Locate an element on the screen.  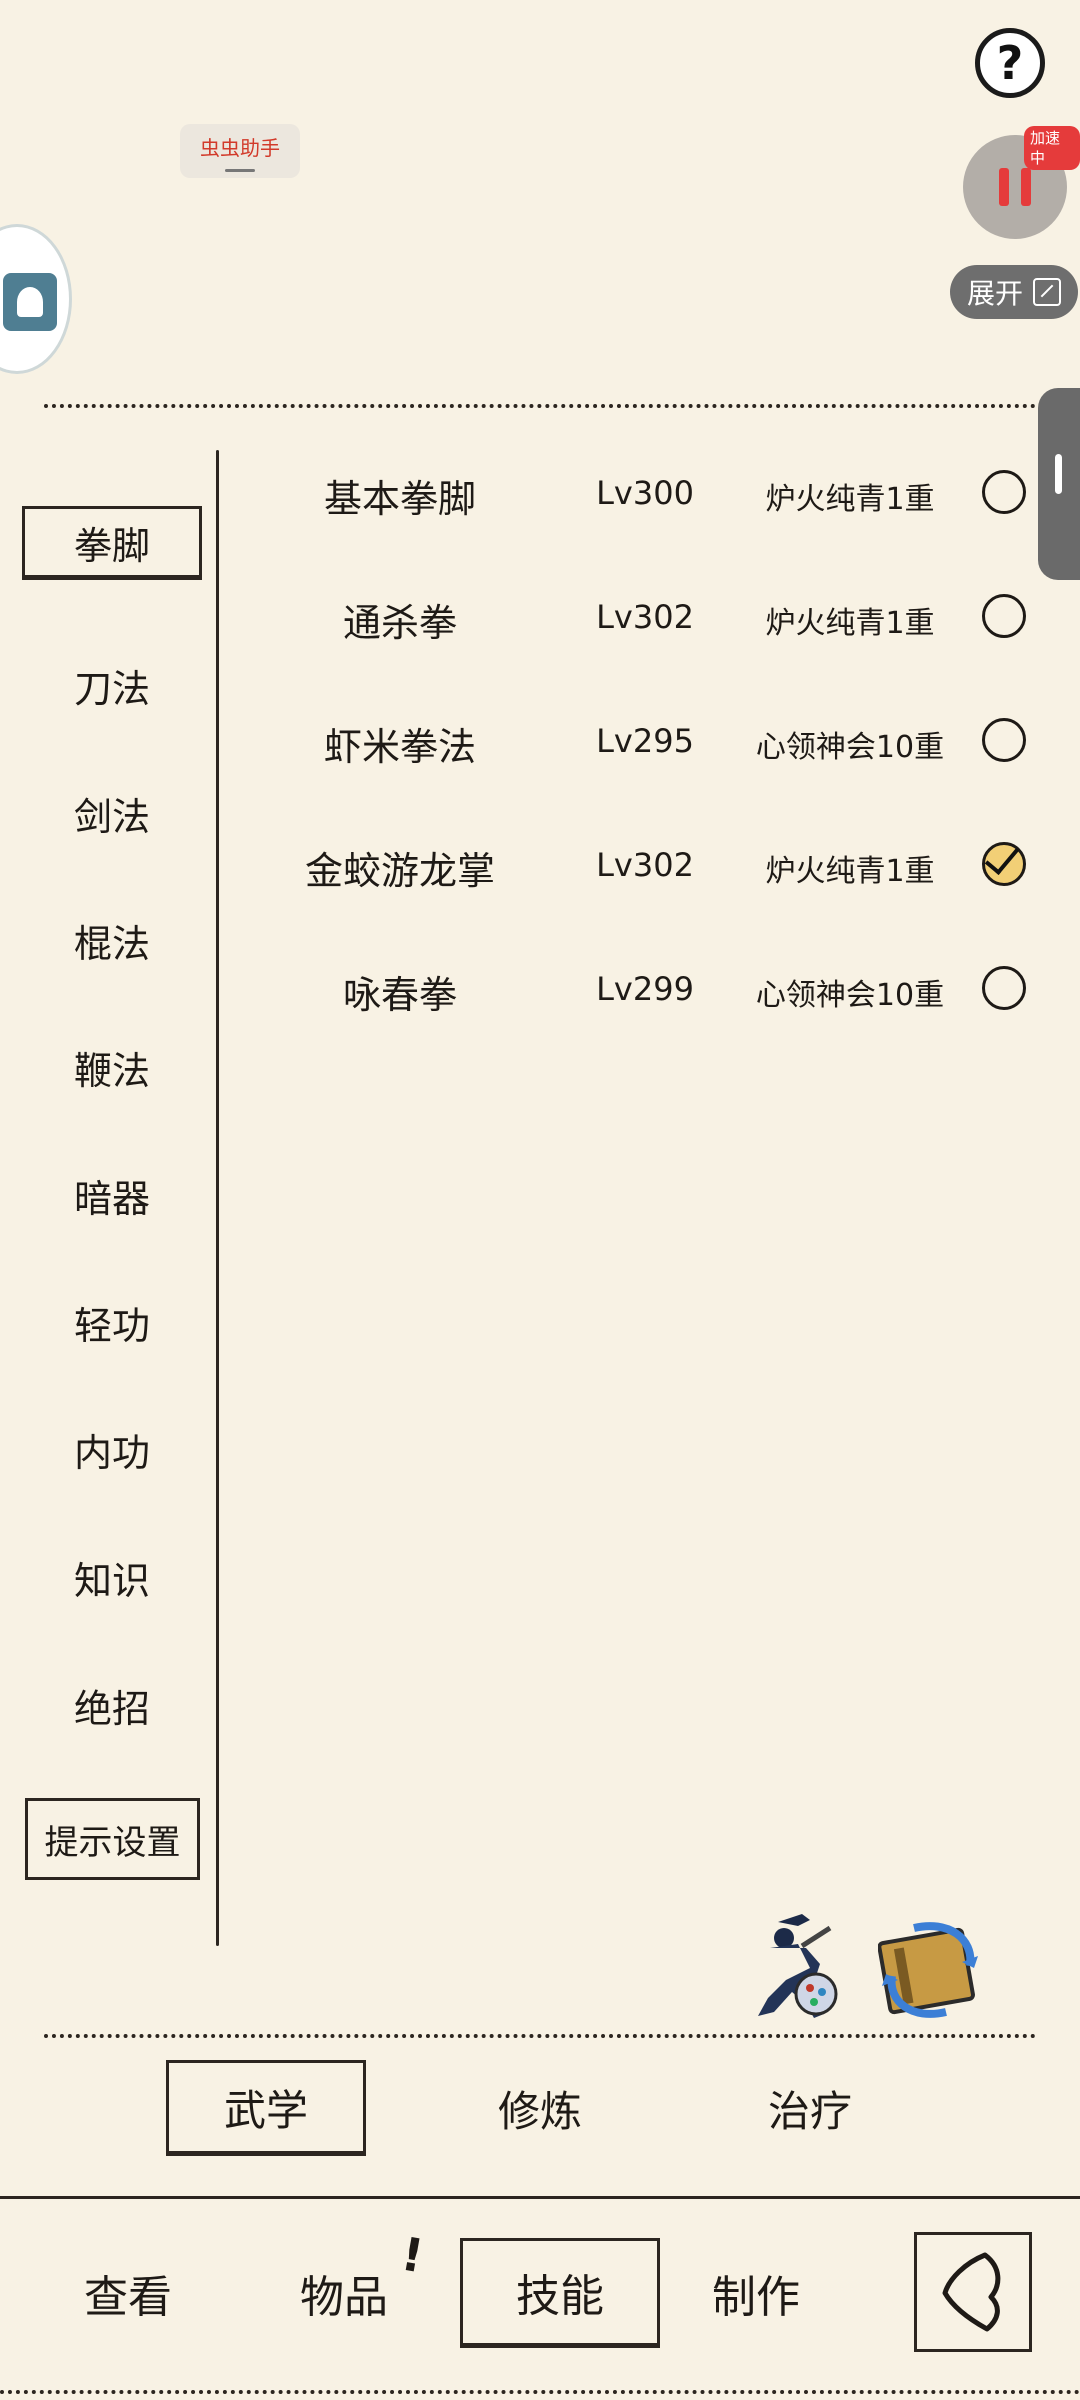
category-tab-anqi: 暗器 is located at coordinates (112, 1195).